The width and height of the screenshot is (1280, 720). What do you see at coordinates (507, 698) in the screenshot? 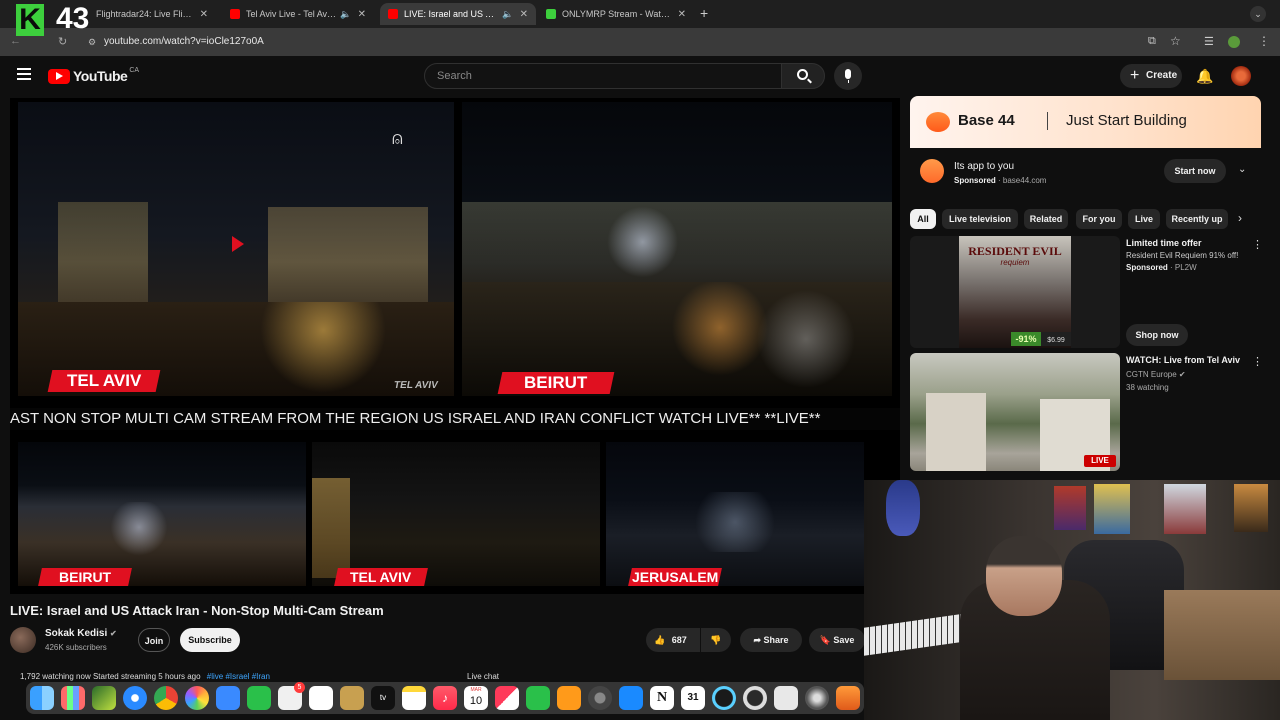
I see `news-icon` at bounding box center [507, 698].